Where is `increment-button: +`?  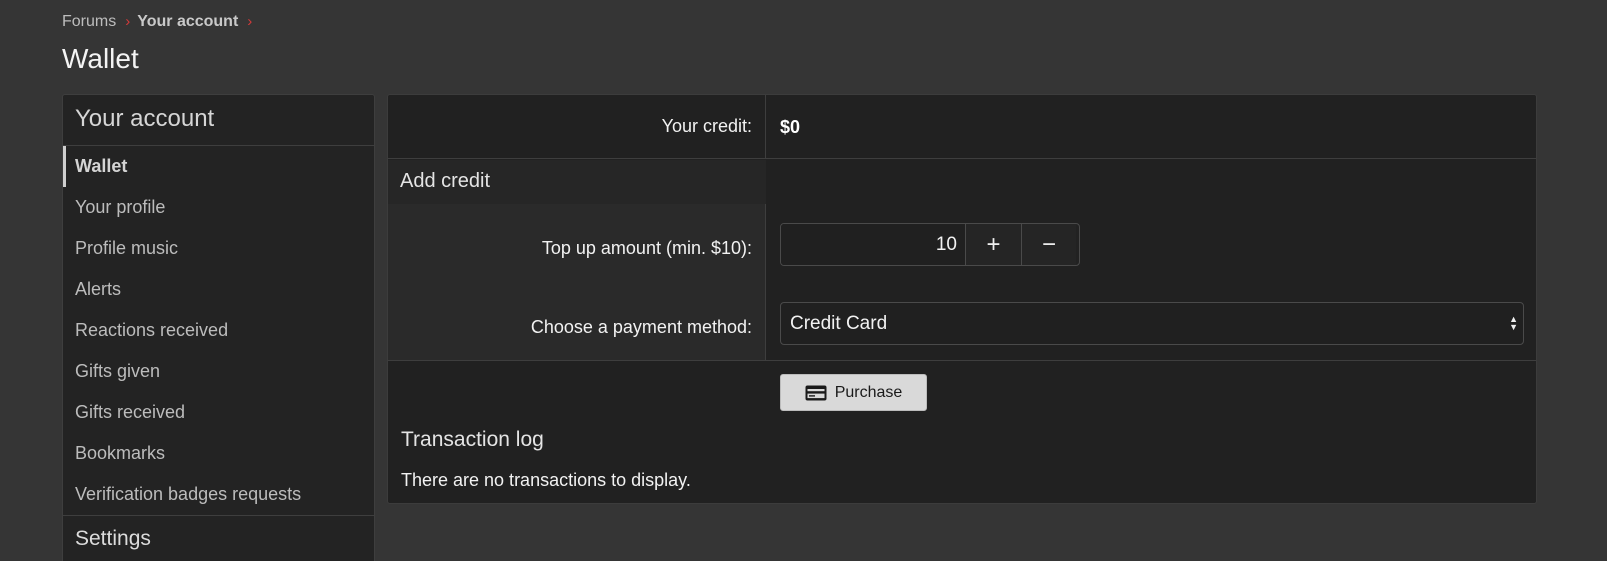 increment-button: + is located at coordinates (993, 244).